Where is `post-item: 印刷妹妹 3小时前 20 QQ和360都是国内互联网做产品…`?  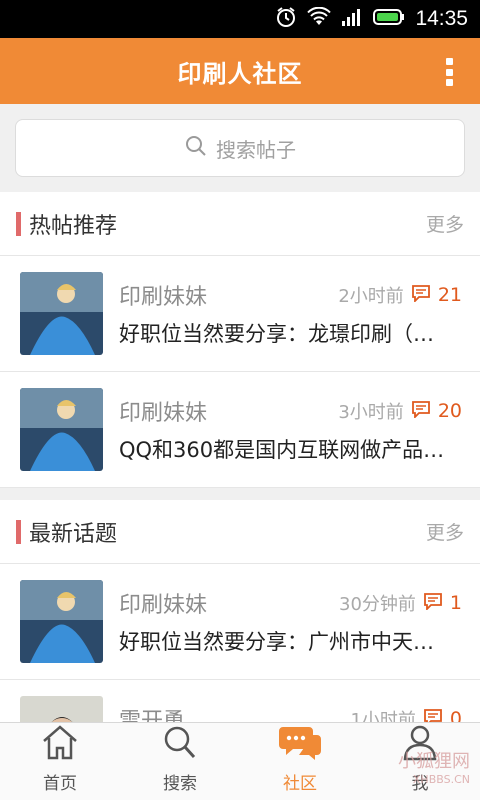 post-item: 印刷妹妹 3小时前 20 QQ和360都是国内互联网做产品… is located at coordinates (240, 430).